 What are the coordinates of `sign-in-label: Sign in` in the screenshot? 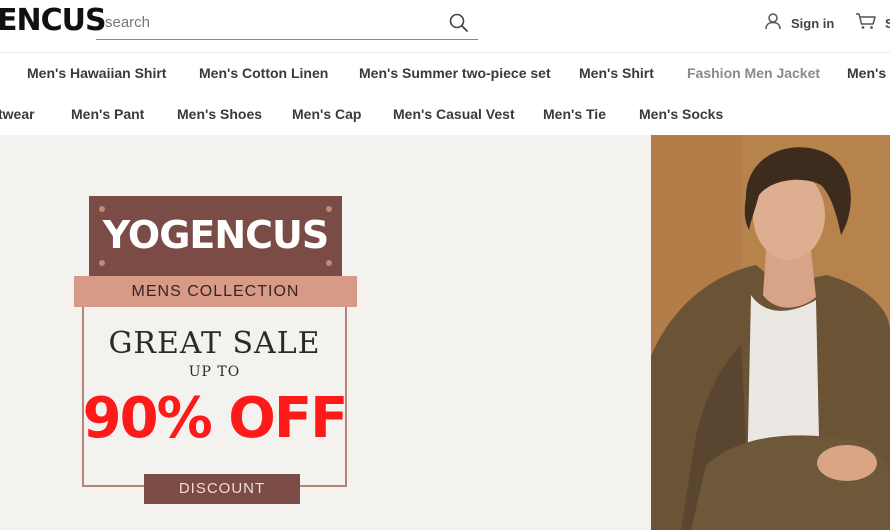 It's located at (813, 23).